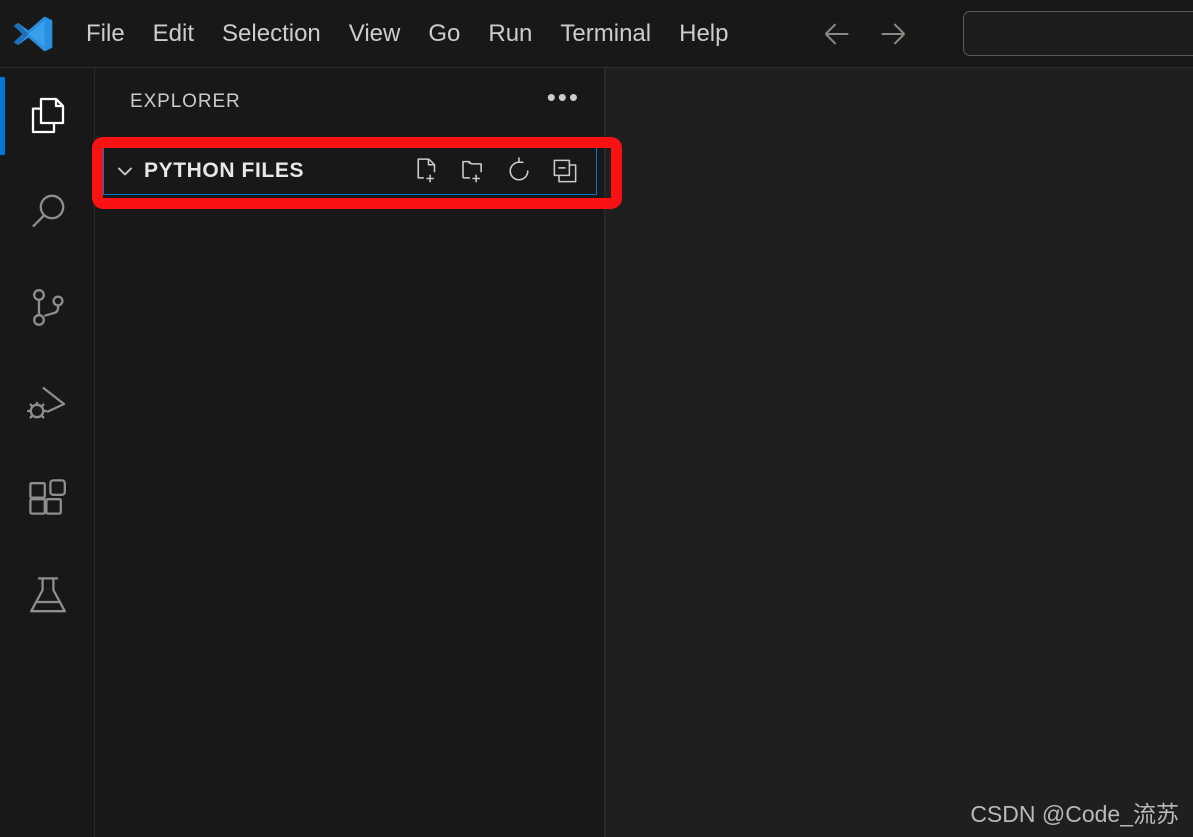 This screenshot has width=1193, height=837. Describe the element at coordinates (703, 34) in the screenshot. I see `menu-item-help: Help` at that location.